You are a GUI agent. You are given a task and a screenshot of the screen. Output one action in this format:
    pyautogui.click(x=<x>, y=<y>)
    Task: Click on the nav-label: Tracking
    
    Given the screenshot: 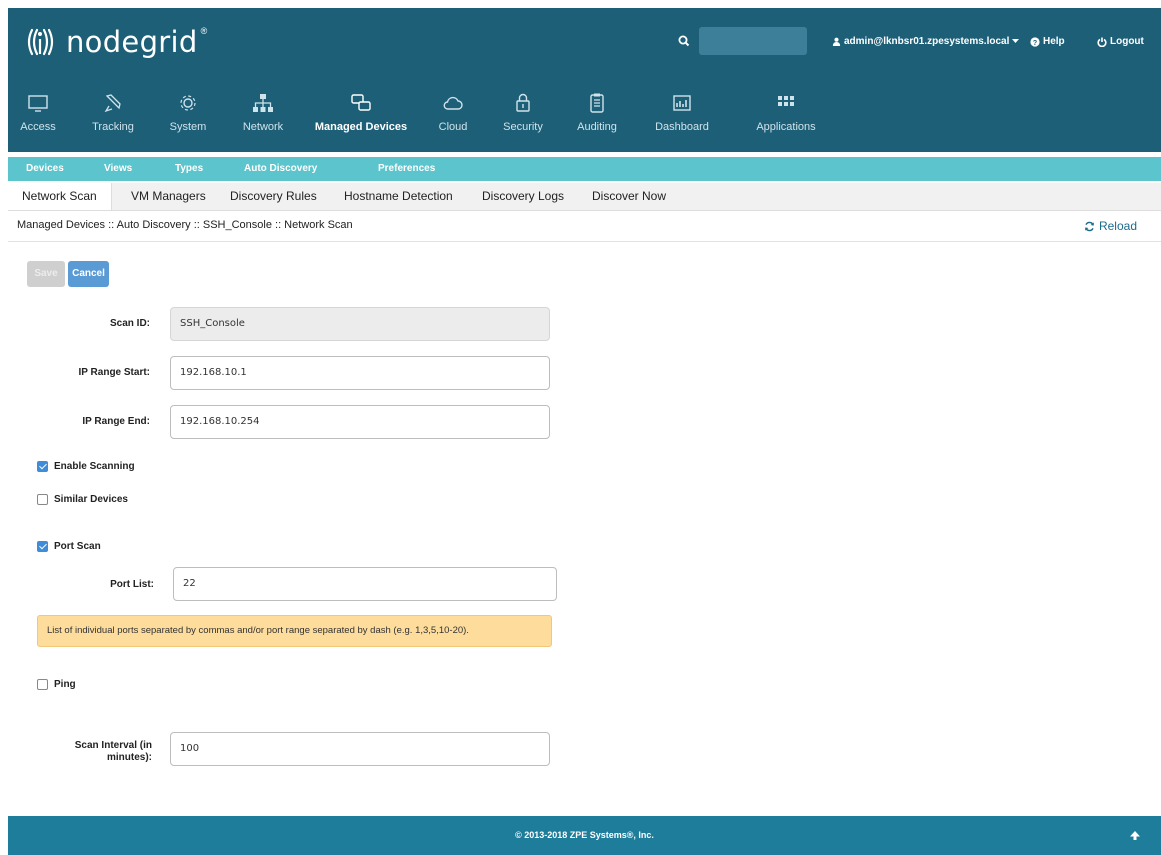 What is the action you would take?
    pyautogui.click(x=113, y=127)
    